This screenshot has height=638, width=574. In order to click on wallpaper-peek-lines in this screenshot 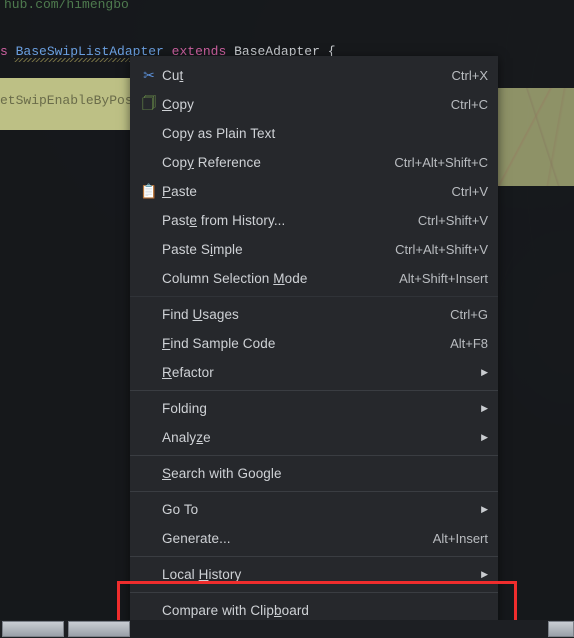, I will do `click(536, 137)`.